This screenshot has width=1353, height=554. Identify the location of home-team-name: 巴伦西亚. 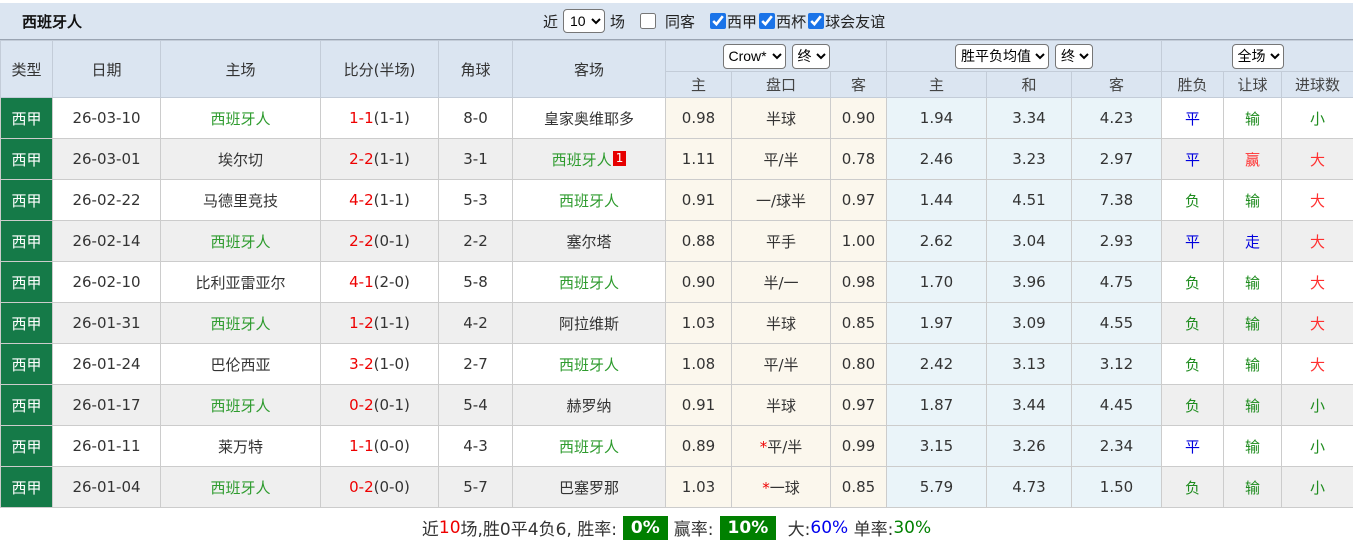
(240, 365).